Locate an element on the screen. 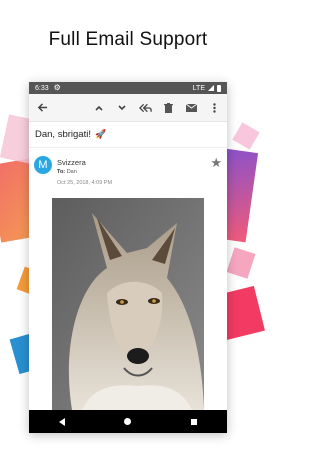 The height and width of the screenshot is (455, 320). status-time: 6:33 is located at coordinates (42, 88).